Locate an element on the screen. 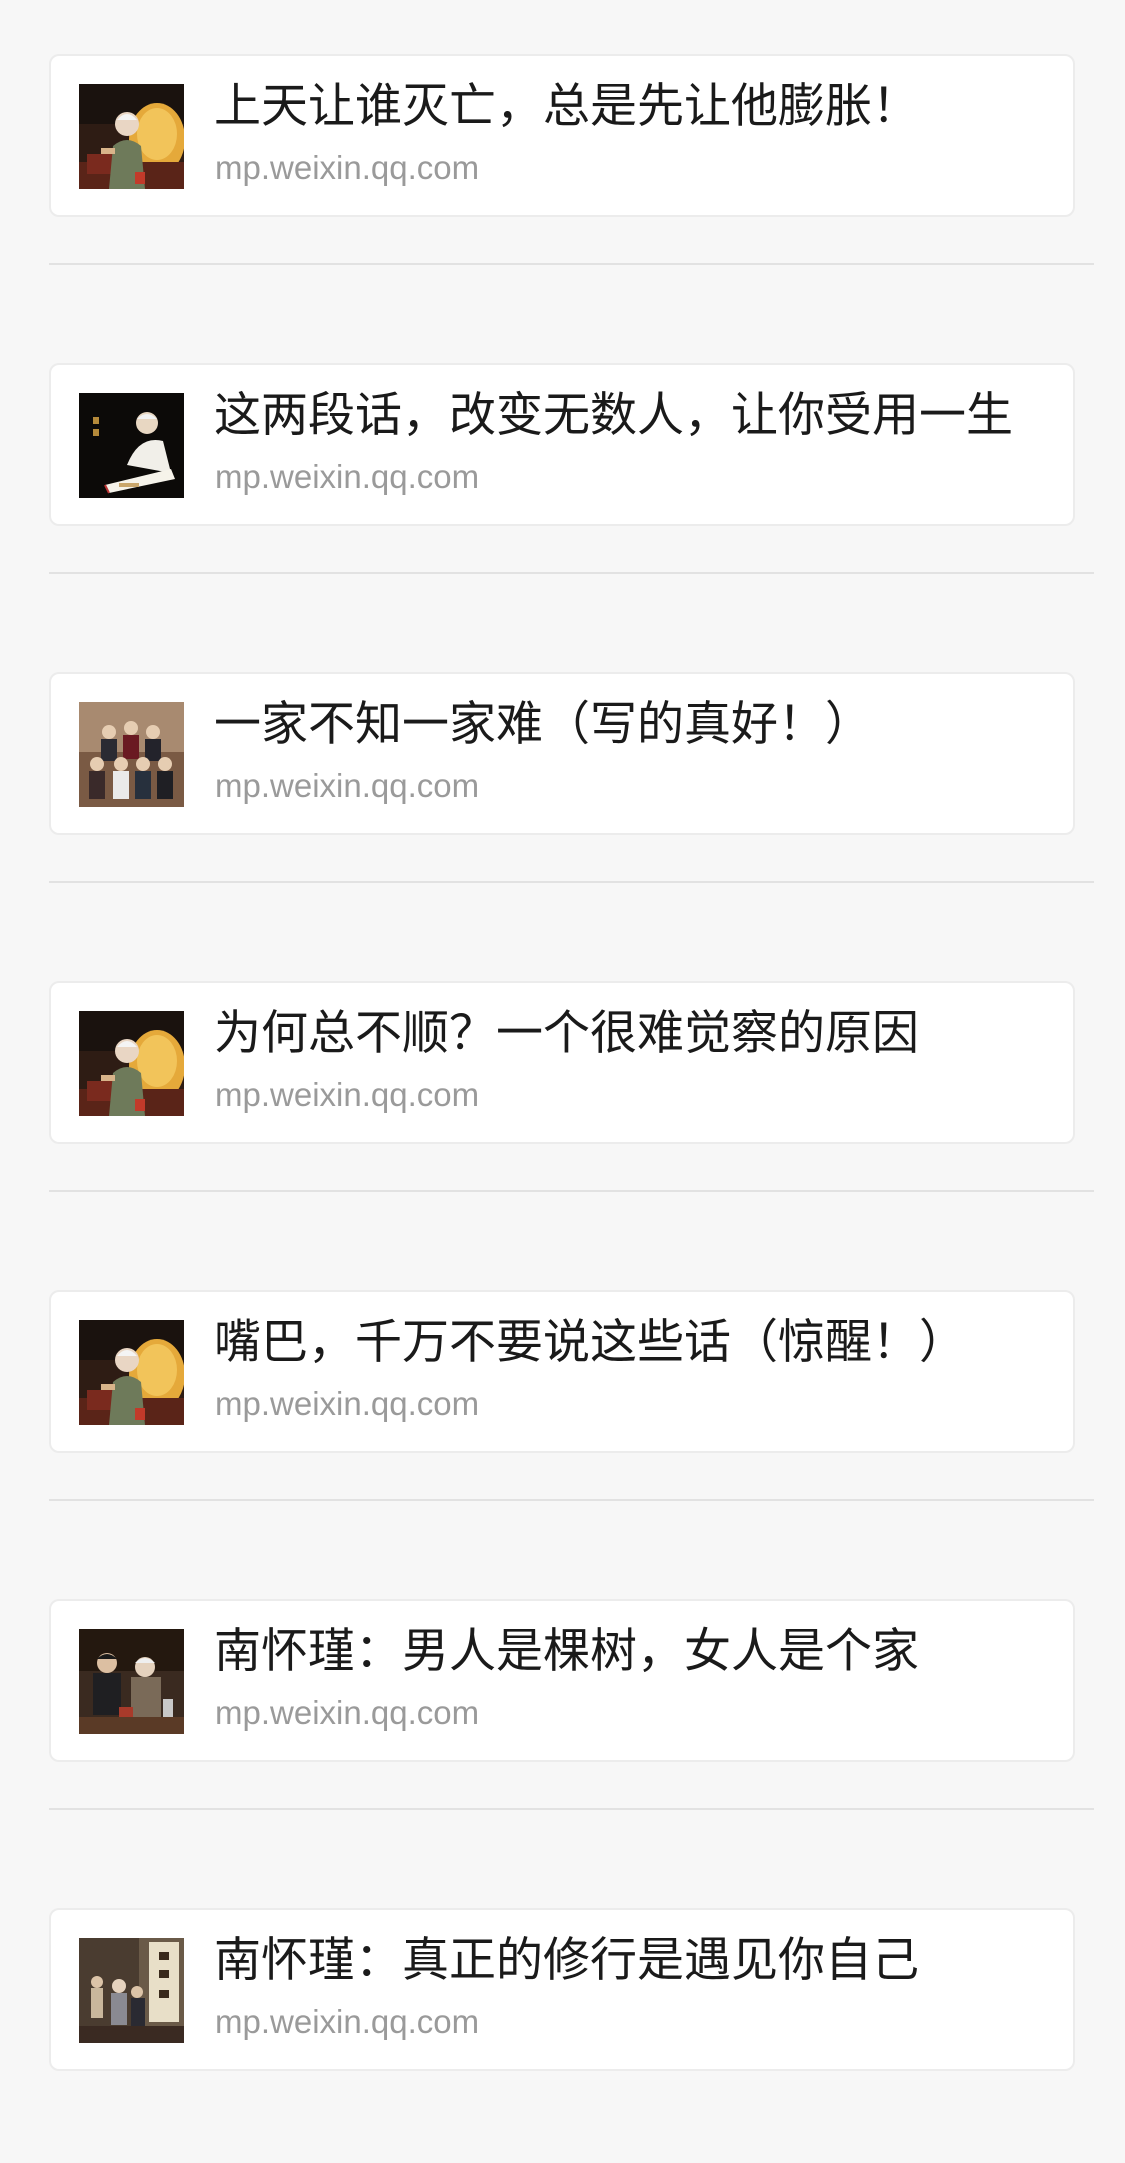  article-title: 南怀瑾：真正的修行是遇见你自己 is located at coordinates (566, 1960).